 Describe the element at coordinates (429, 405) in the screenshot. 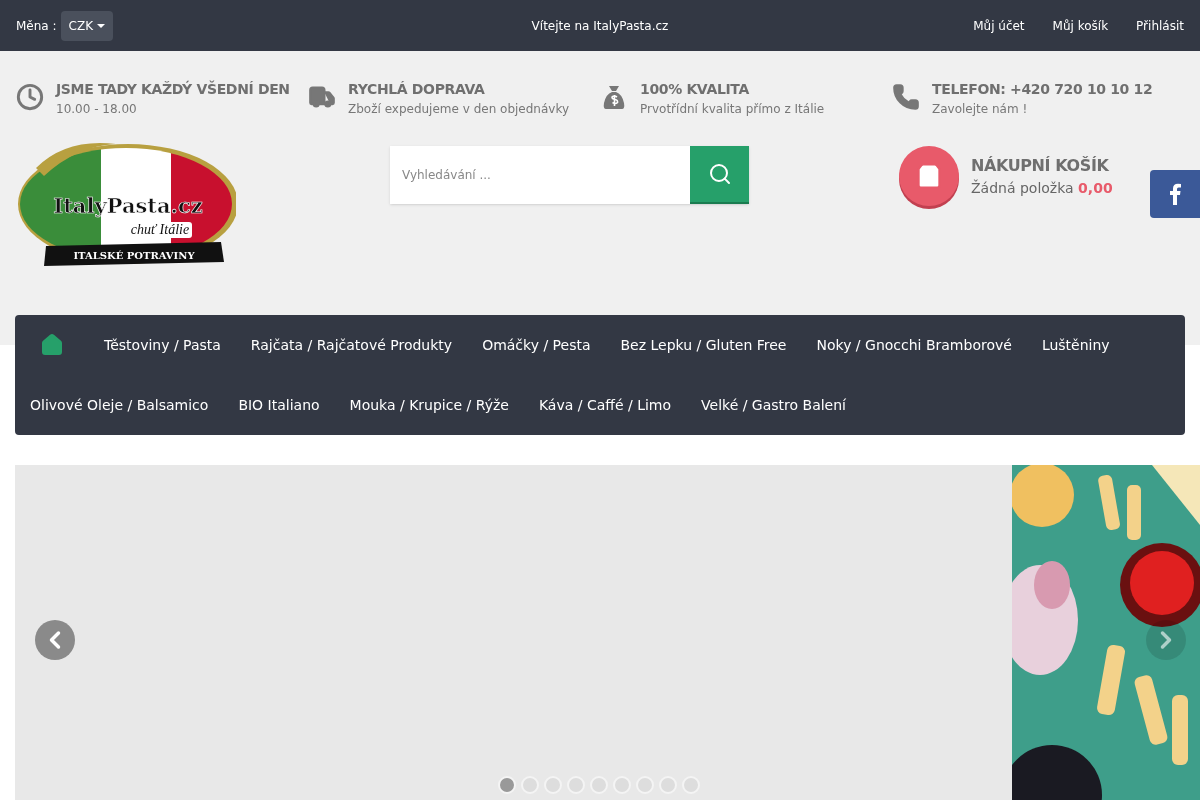

I see `nav-link: Mouka / Krupice / Rýže` at that location.